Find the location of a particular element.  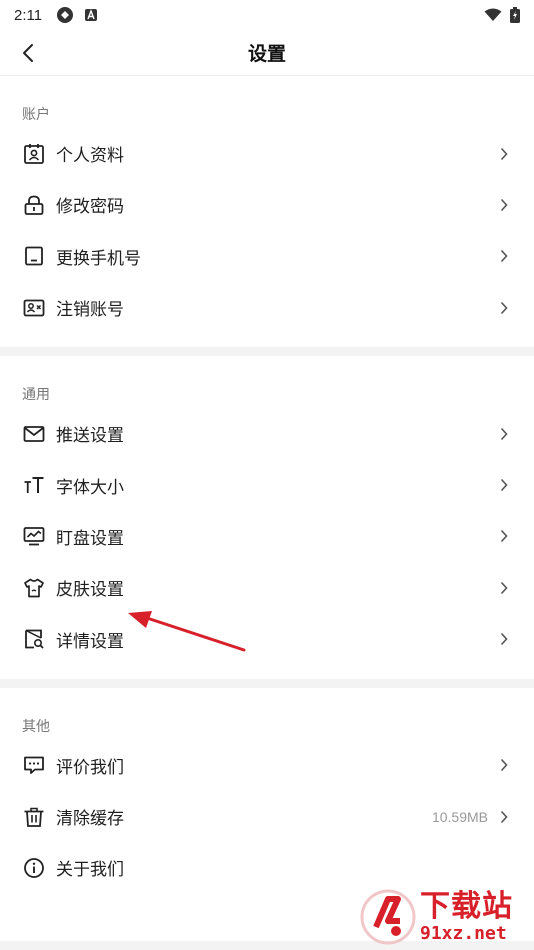

message-icon is located at coordinates (34, 765).